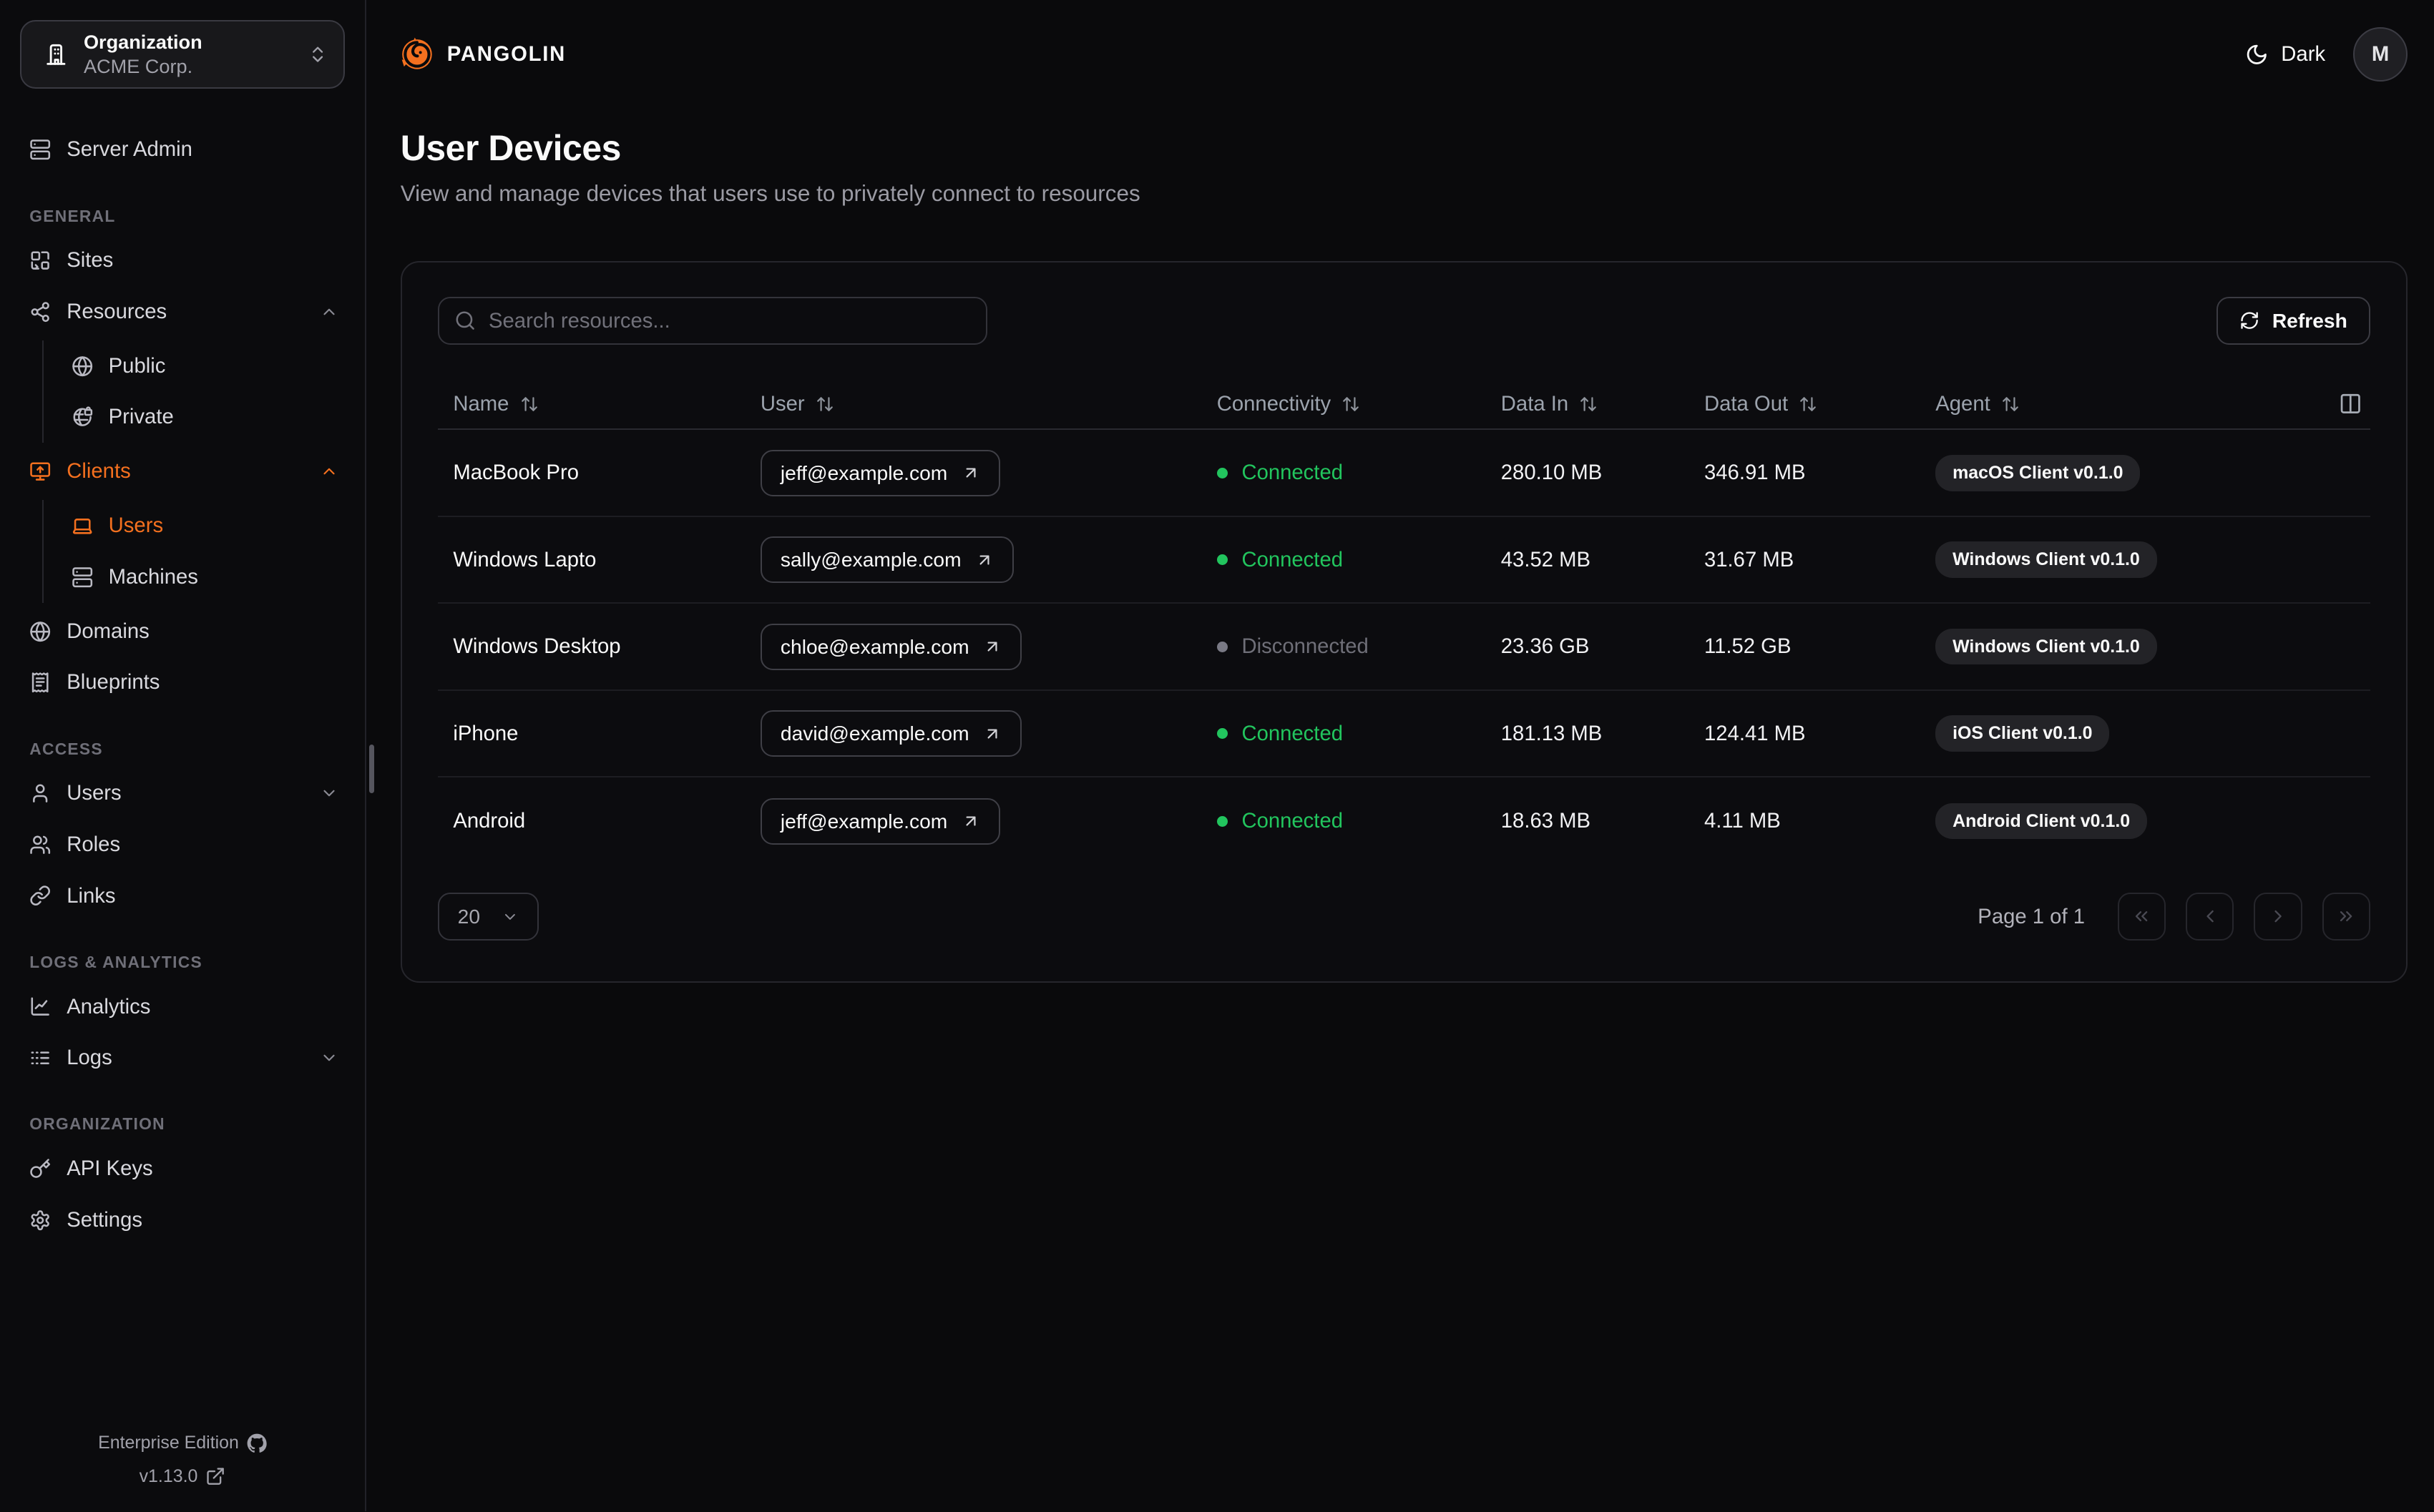  Describe the element at coordinates (40, 794) in the screenshot. I see `user-icon` at that location.